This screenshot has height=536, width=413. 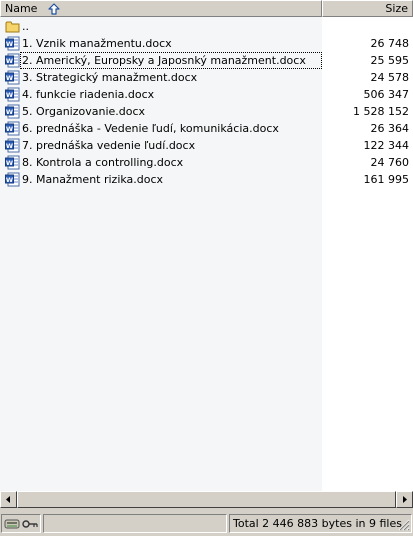 I want to click on file-size: 24 578, so click(x=390, y=77).